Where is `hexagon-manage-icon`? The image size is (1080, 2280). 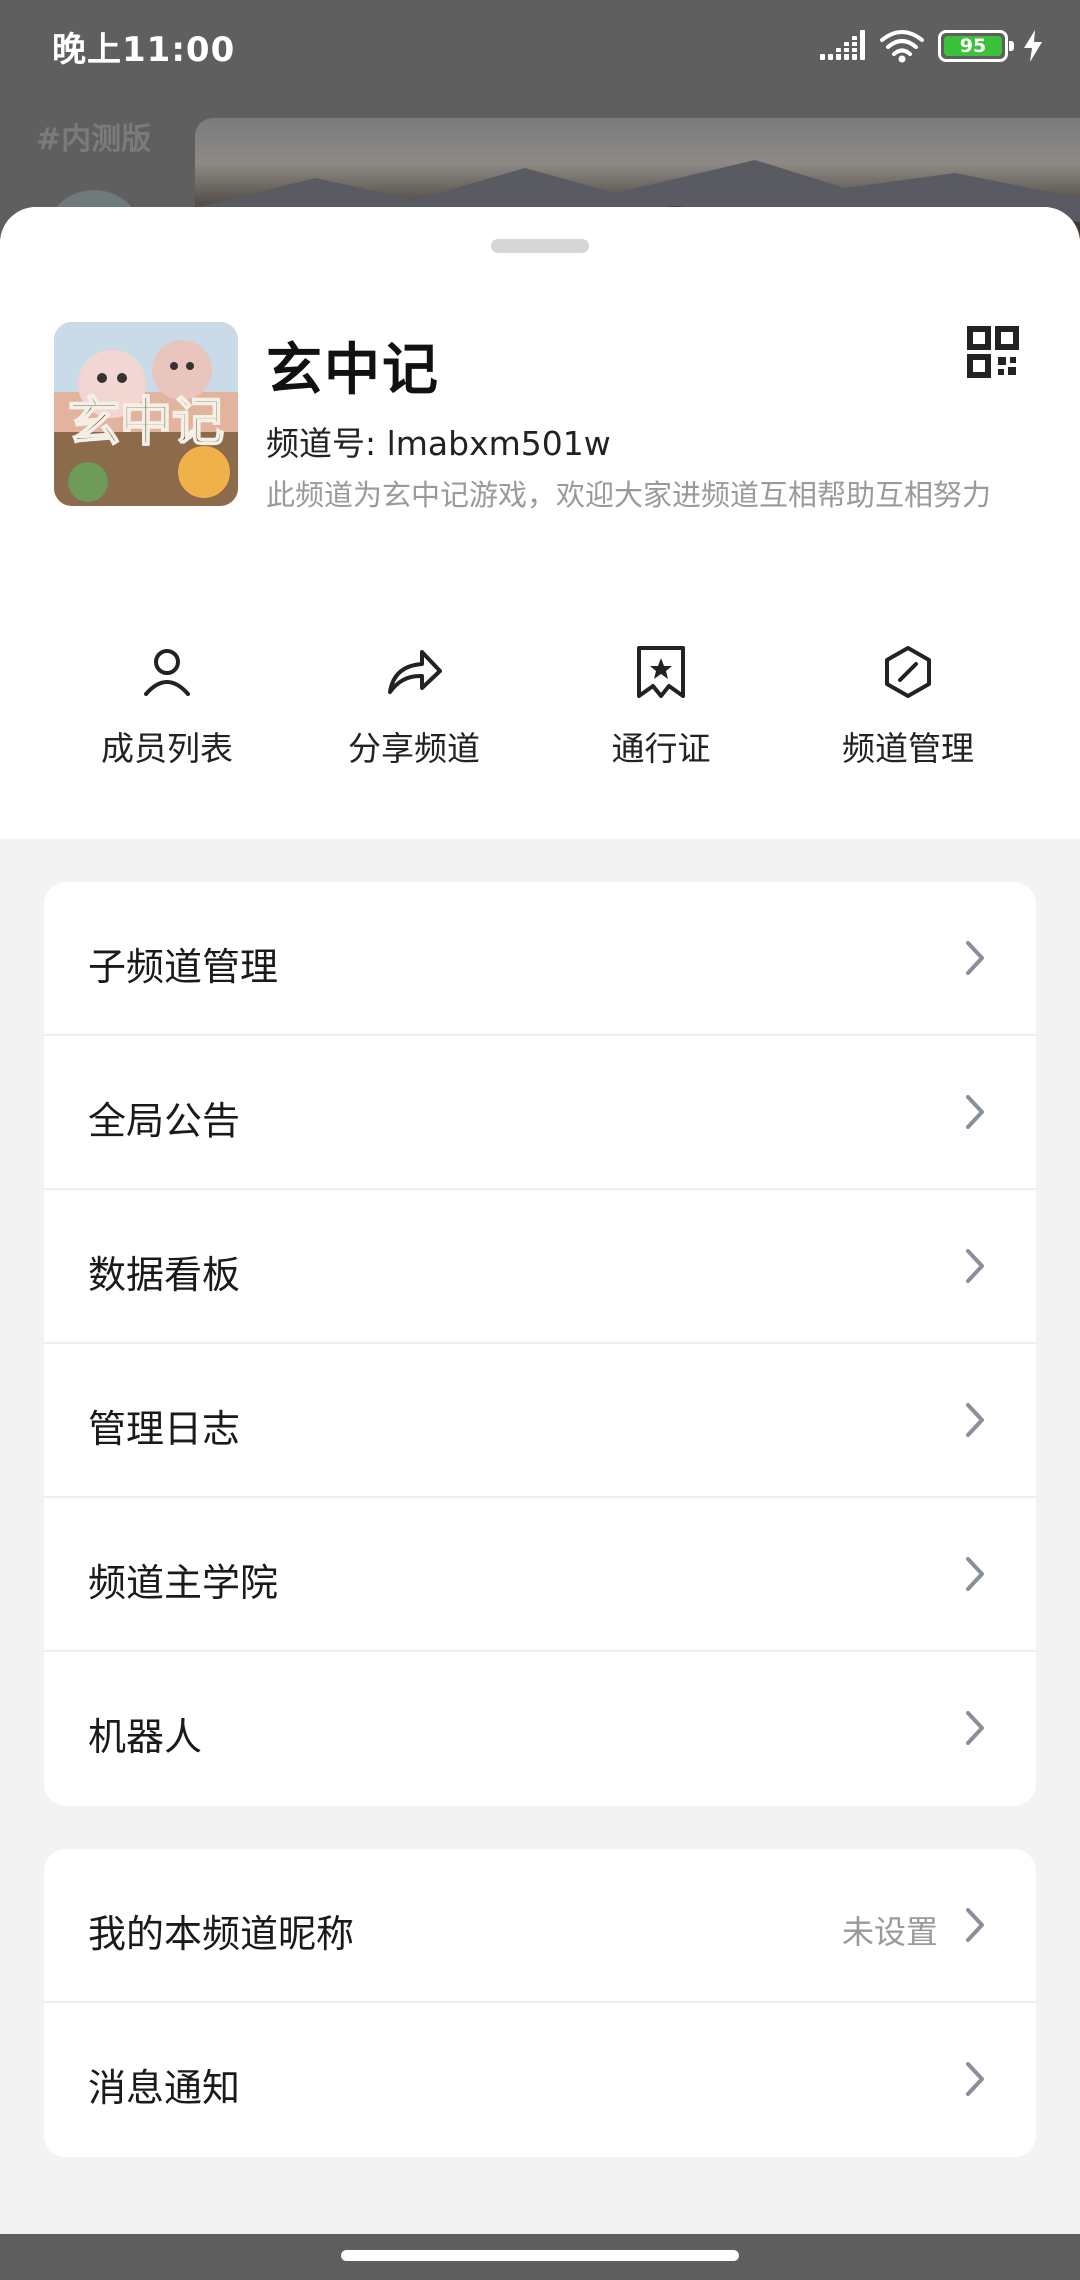 hexagon-manage-icon is located at coordinates (908, 672).